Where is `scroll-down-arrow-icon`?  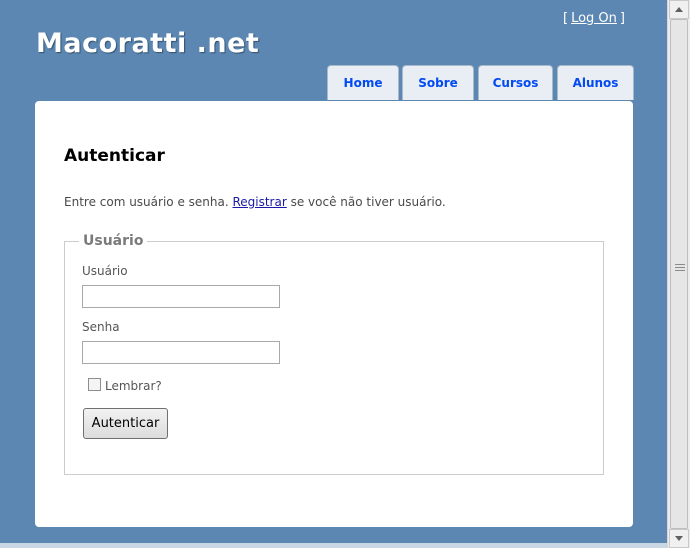 scroll-down-arrow-icon is located at coordinates (679, 538).